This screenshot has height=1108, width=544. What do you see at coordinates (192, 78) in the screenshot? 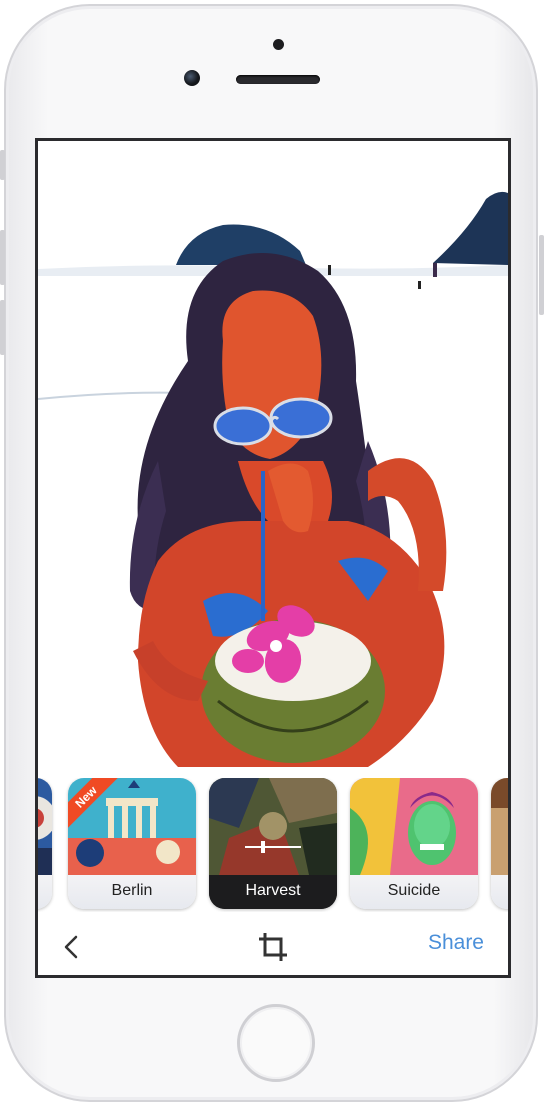
I see `front-camera` at bounding box center [192, 78].